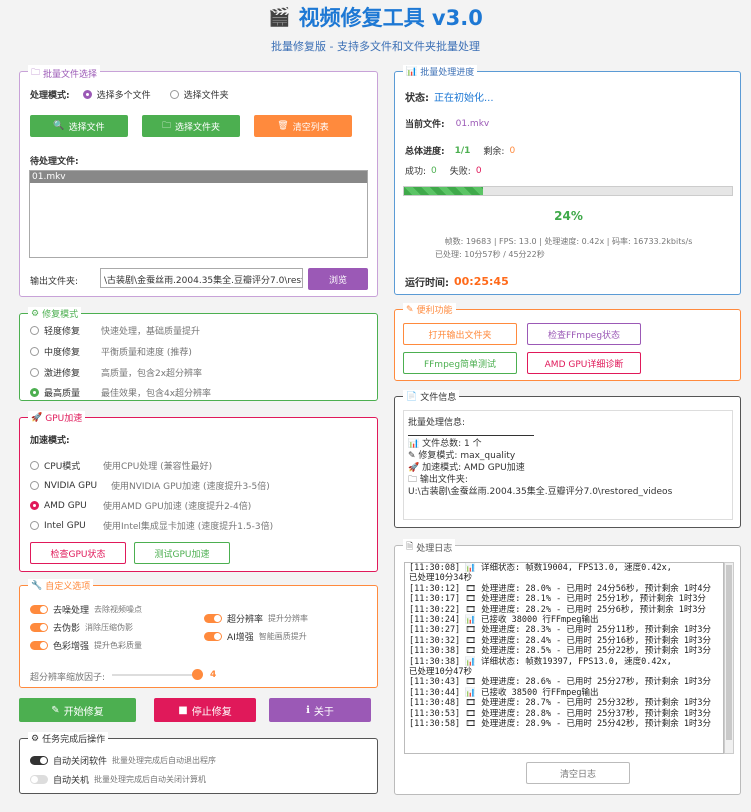 The image size is (751, 812). What do you see at coordinates (39, 609) in the screenshot?
I see `denoise-toggle` at bounding box center [39, 609].